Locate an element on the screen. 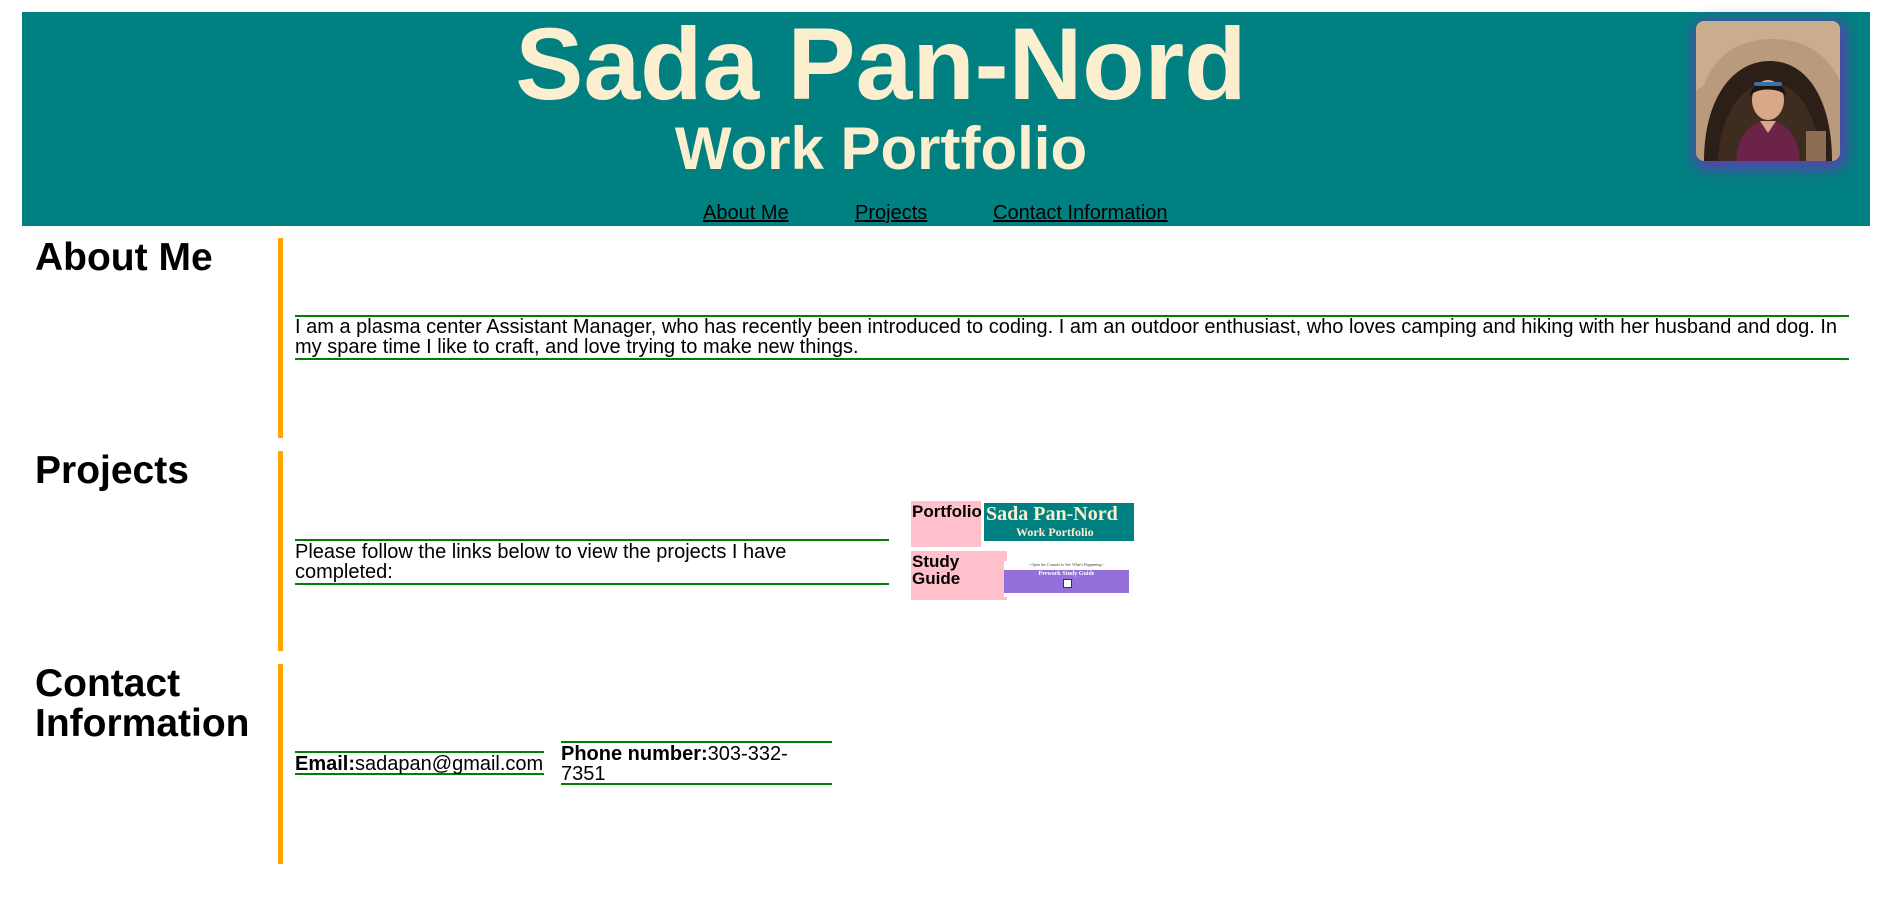  email-value: sadapan@gmail.com is located at coordinates (449, 764).